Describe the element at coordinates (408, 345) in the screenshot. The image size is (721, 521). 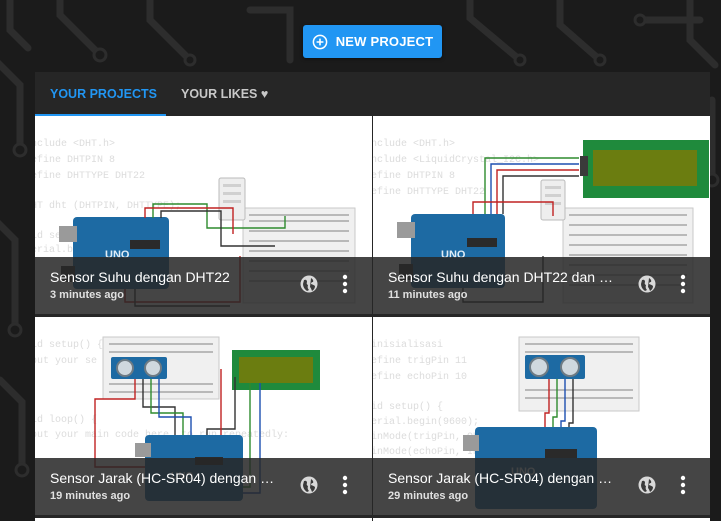
I see `code-line: inisialisasi` at that location.